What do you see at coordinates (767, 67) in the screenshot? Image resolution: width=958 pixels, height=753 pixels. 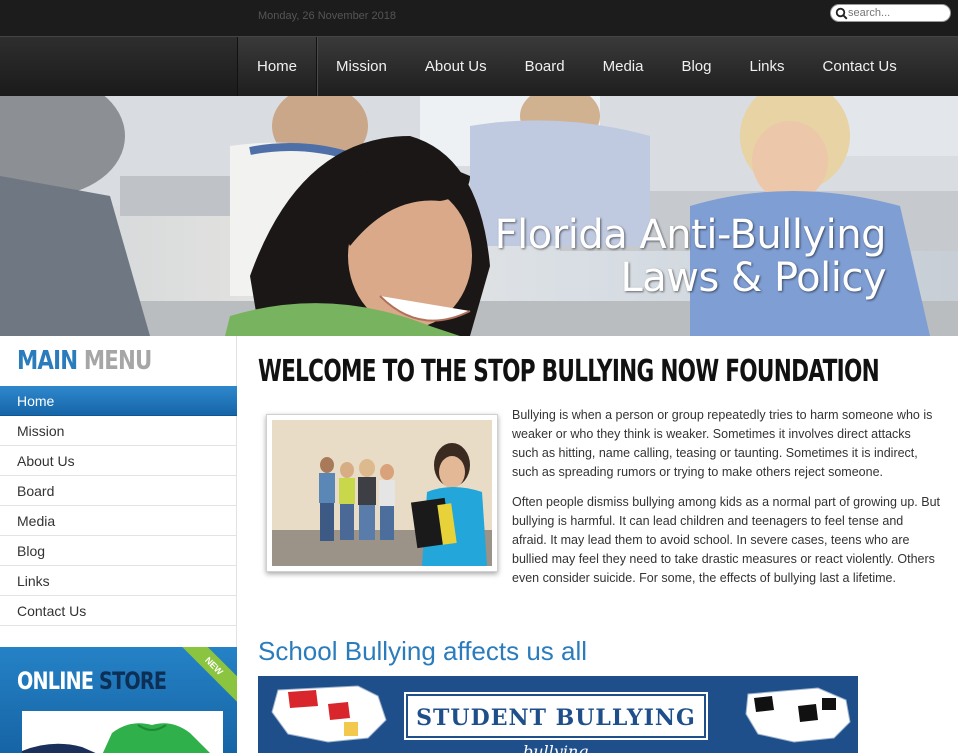 I see `nav-item-links: Links` at bounding box center [767, 67].